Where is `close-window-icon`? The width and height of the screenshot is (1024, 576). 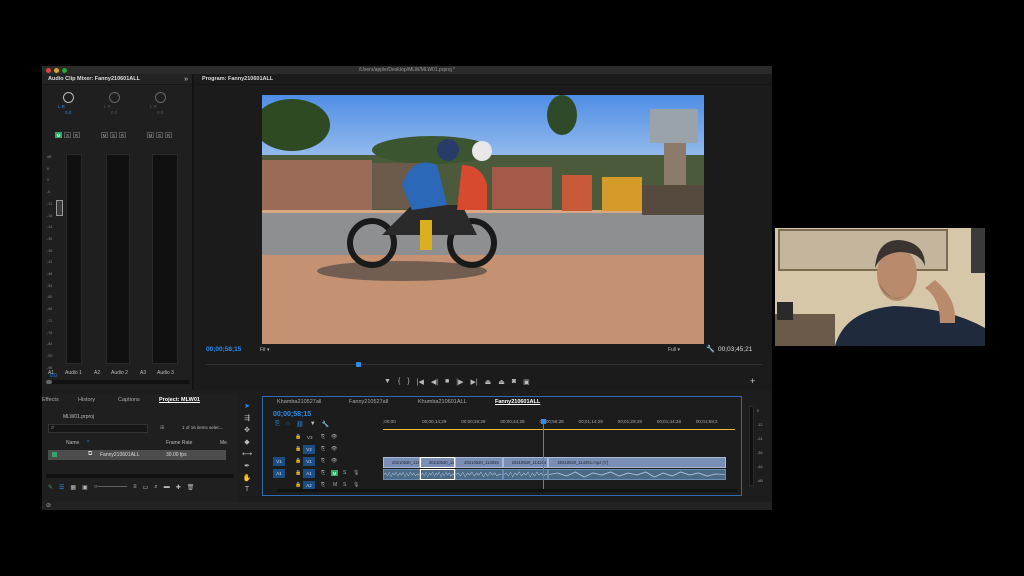 close-window-icon is located at coordinates (48, 70).